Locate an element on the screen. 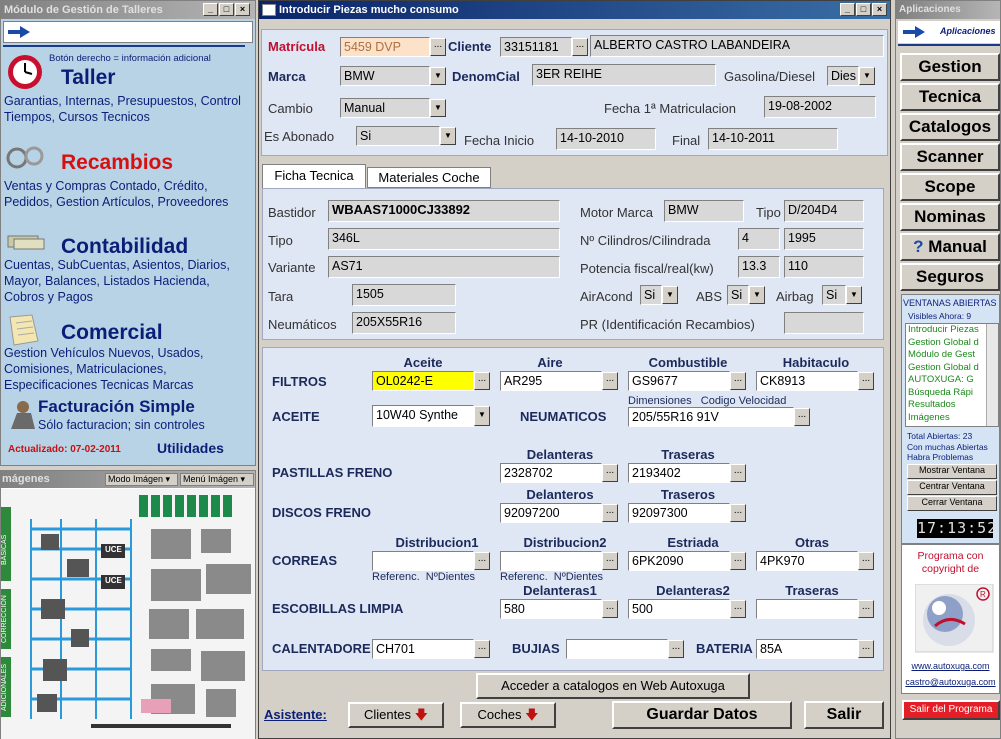 This screenshot has width=1001, height=739. pastillas-tras-field: 2193402 is located at coordinates (679, 473).